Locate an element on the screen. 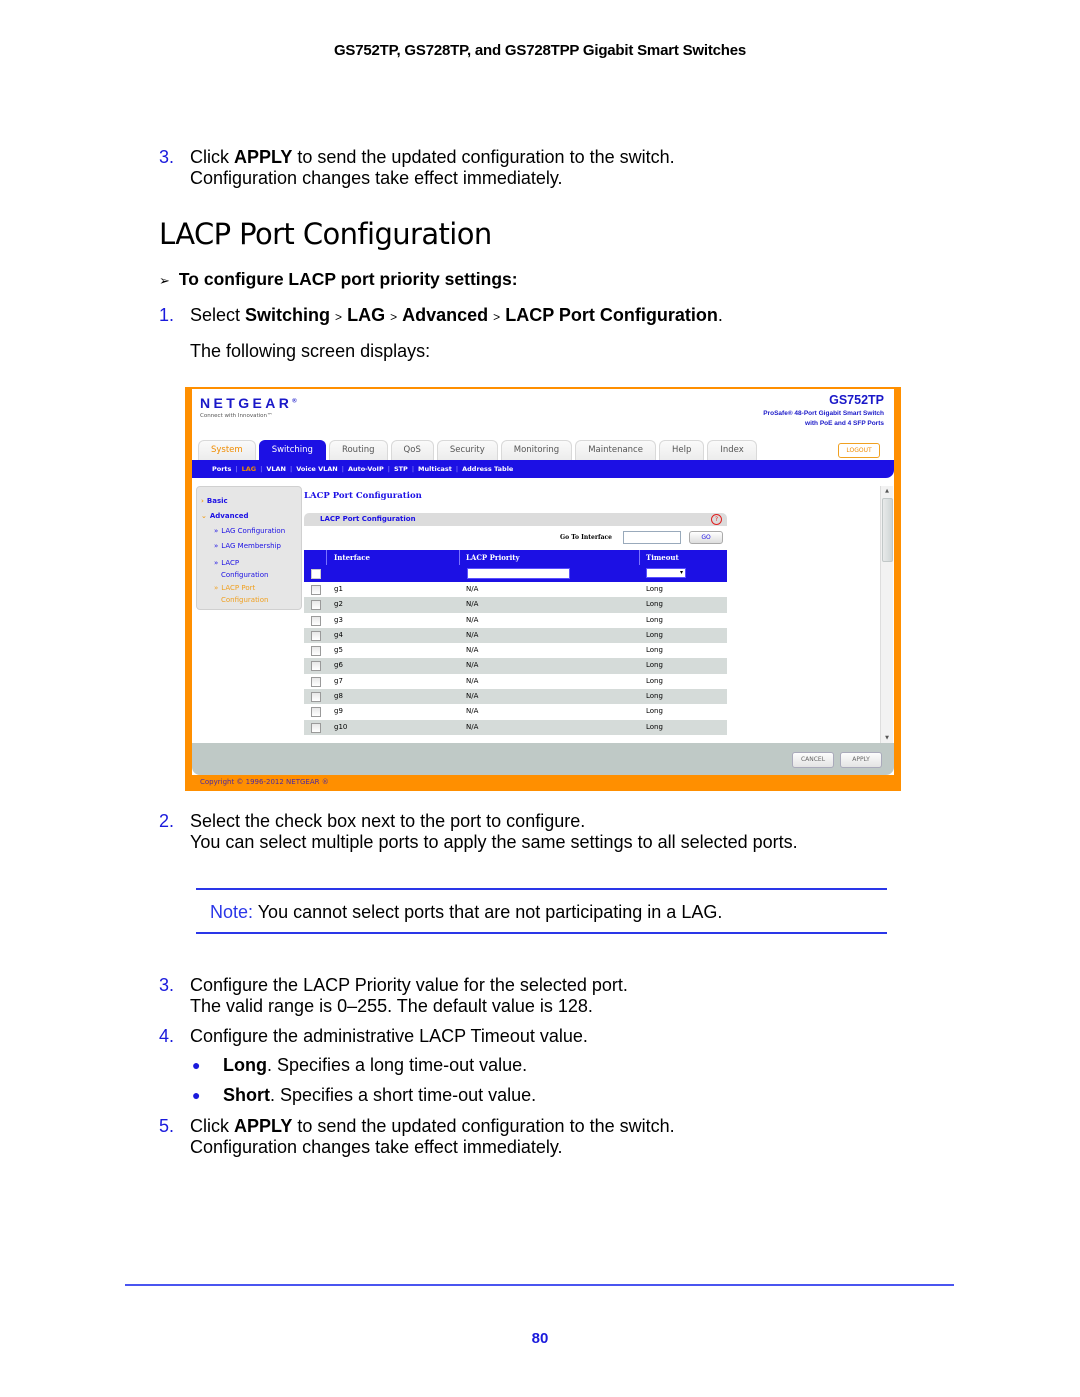 This screenshot has width=1080, height=1397. subnav-voice-vlan: Voice VLAN is located at coordinates (317, 469).